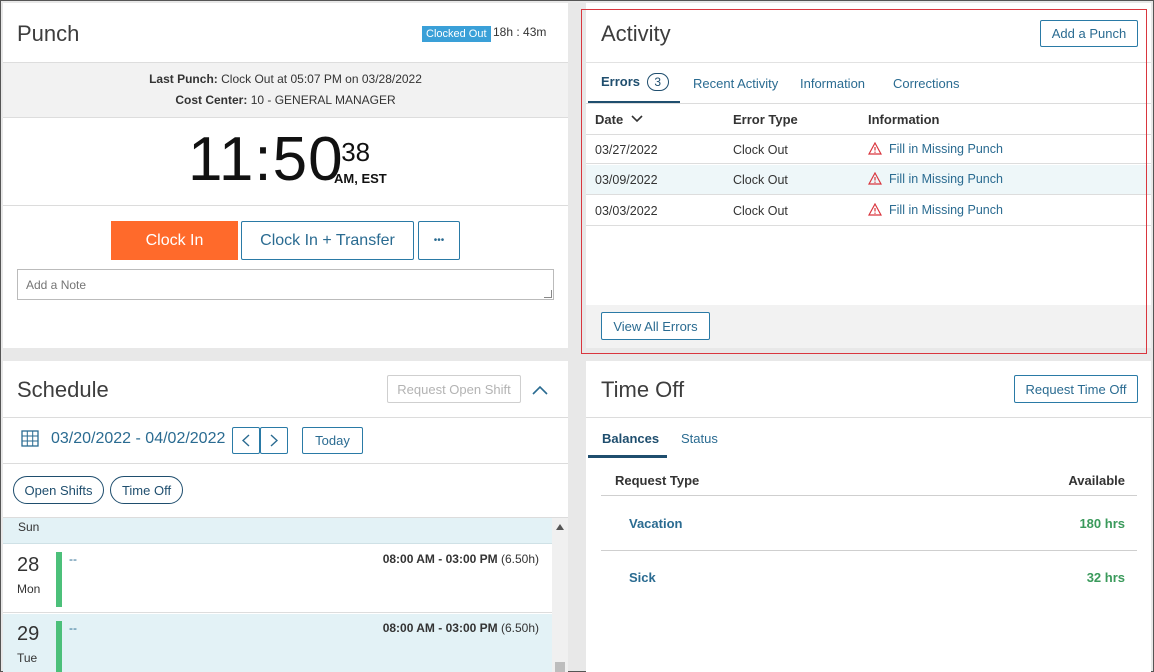 This screenshot has height=672, width=1154. What do you see at coordinates (548, 294) in the screenshot?
I see `resize-grip-icon` at bounding box center [548, 294].